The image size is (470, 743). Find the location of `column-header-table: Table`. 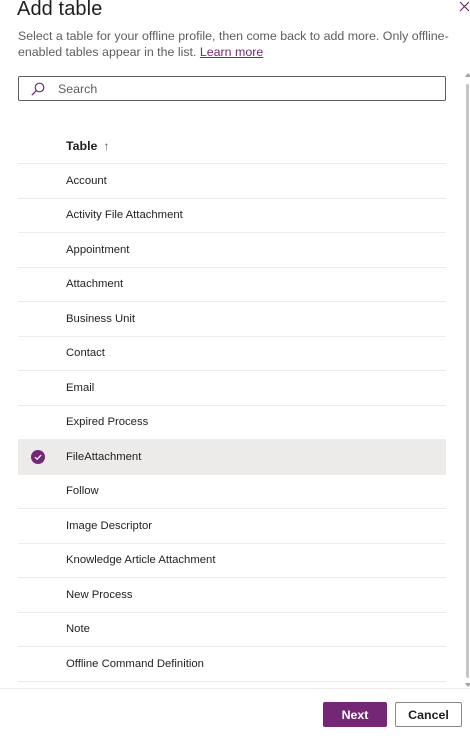

column-header-table: Table is located at coordinates (81, 146).